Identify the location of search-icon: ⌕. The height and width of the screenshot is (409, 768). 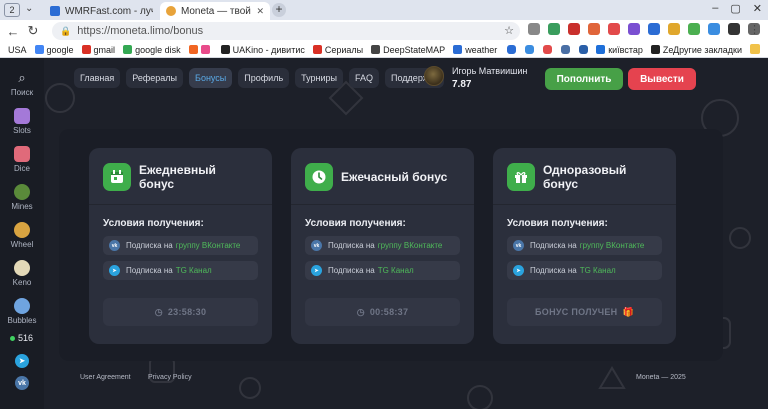
(22, 77).